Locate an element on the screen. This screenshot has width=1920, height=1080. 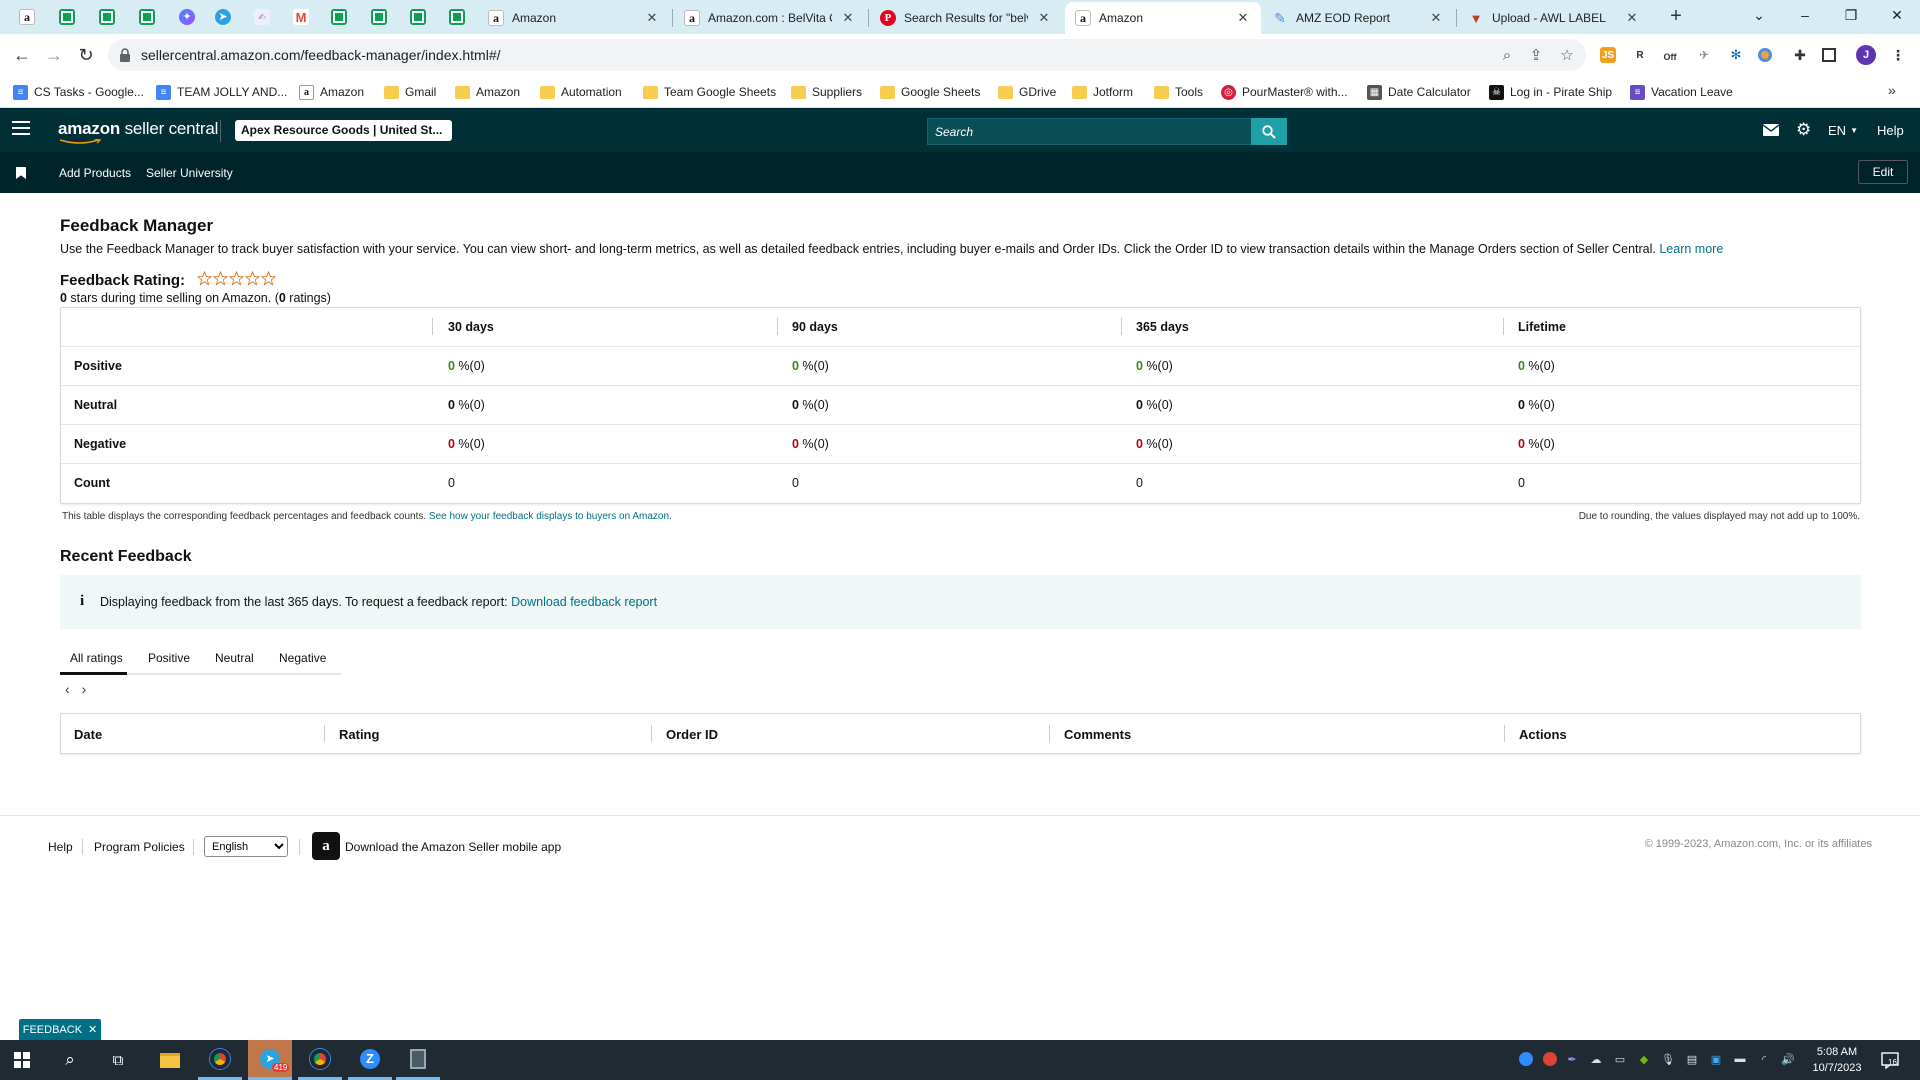
share-icon: ⇪ is located at coordinates (1536, 55).